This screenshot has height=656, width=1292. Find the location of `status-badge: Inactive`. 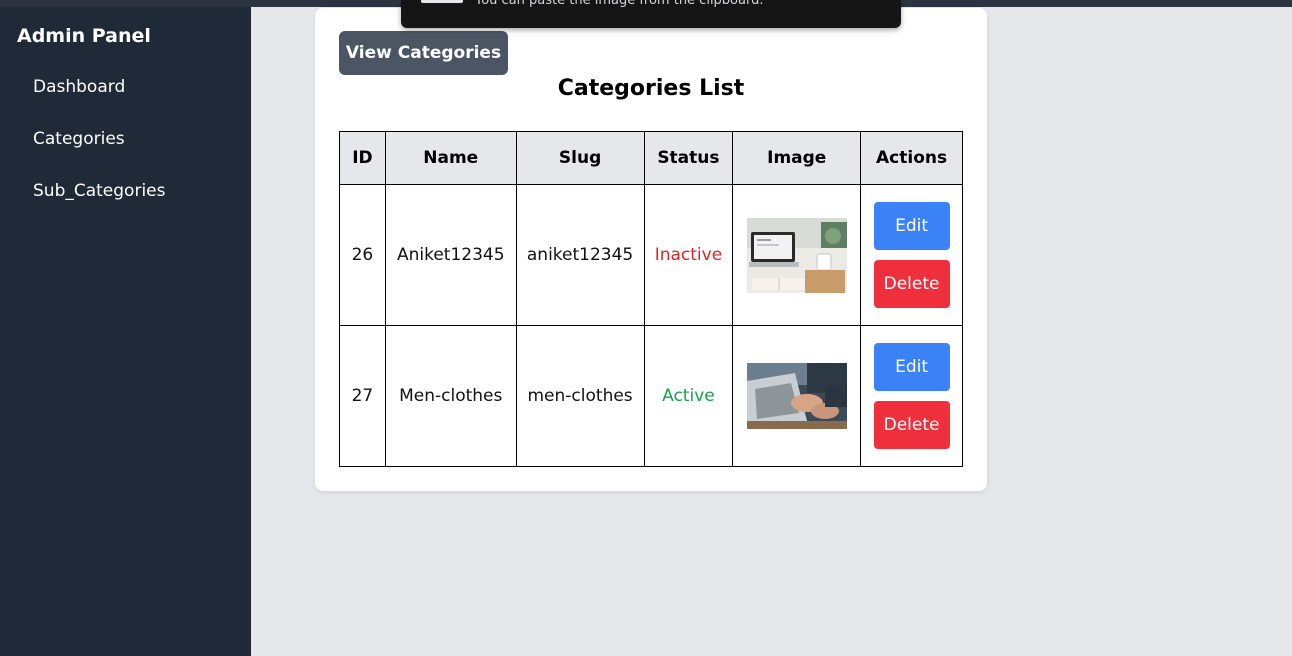

status-badge: Inactive is located at coordinates (688, 255).